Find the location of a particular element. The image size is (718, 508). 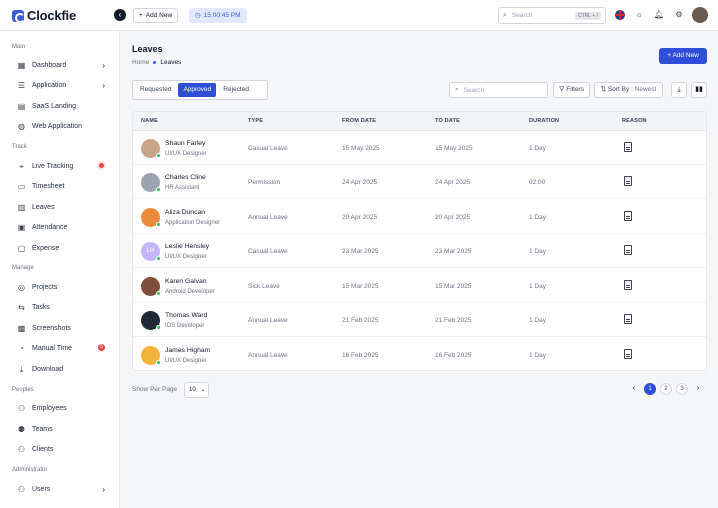

sidebar-item-saas-landing: ▤ SaaS Landing is located at coordinates (62, 106).